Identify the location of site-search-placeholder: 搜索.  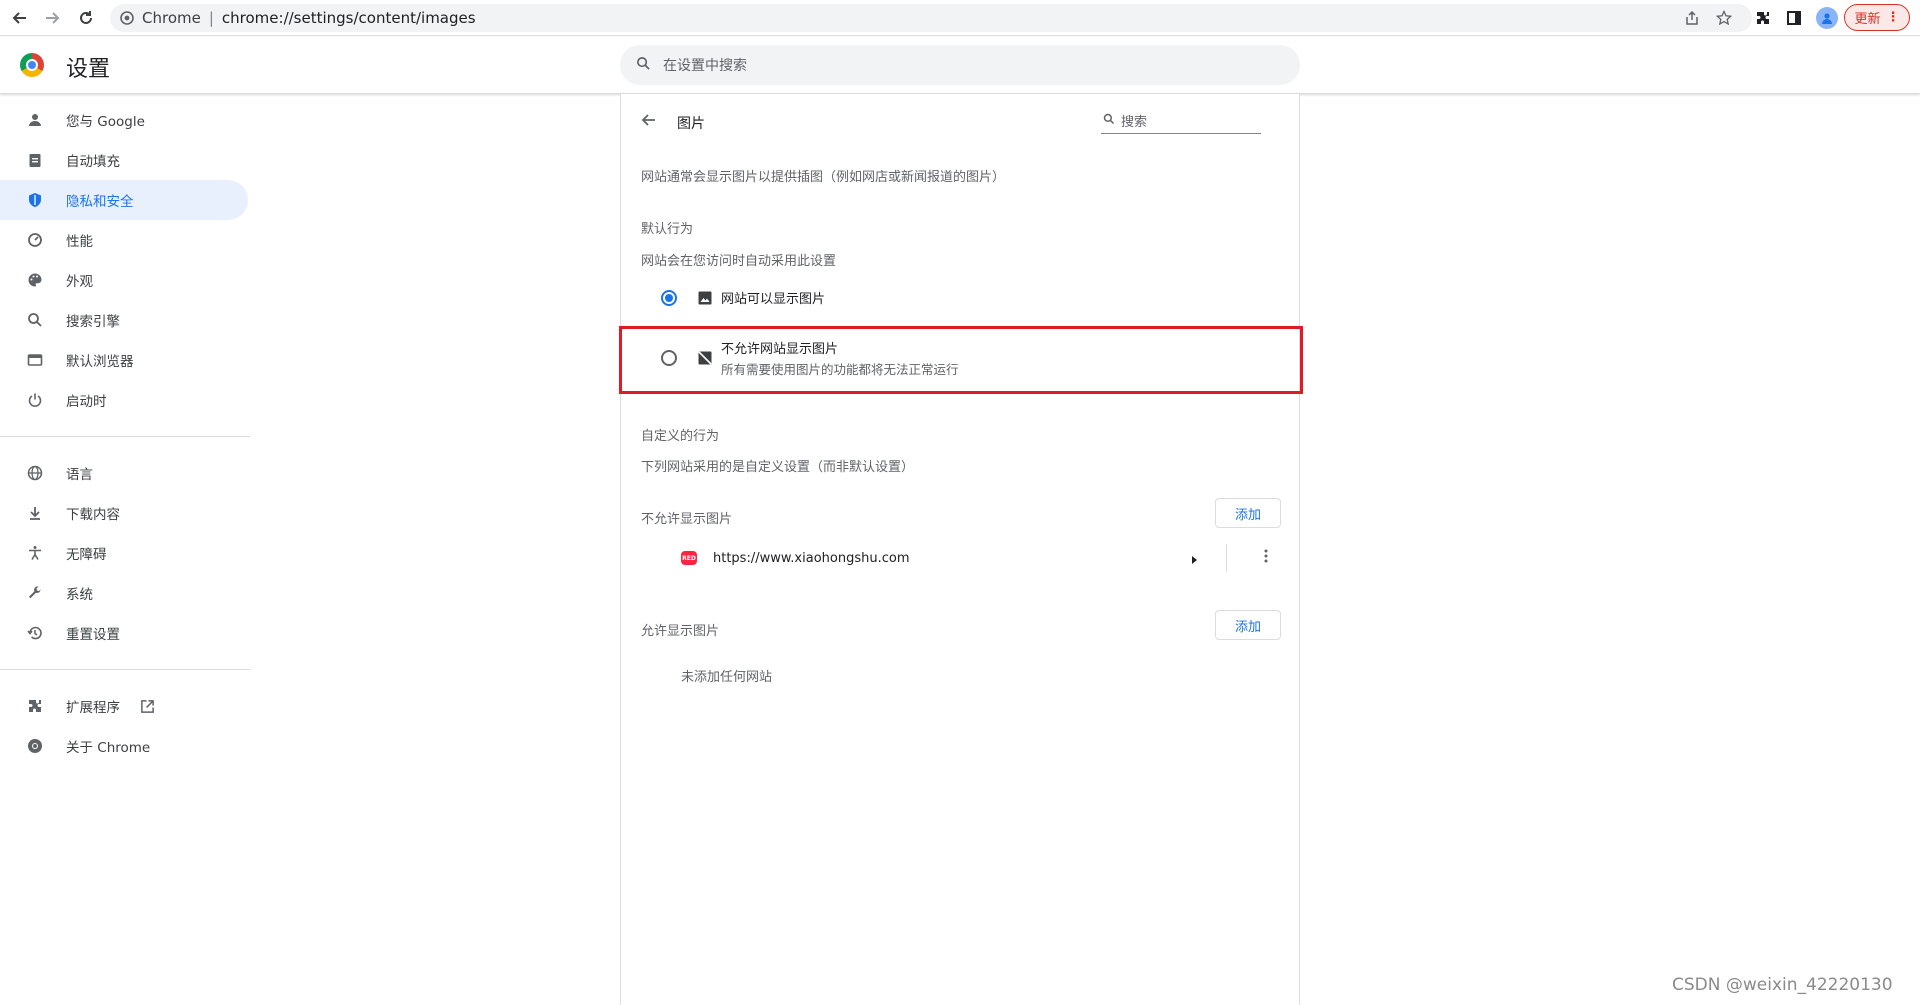
(1134, 122).